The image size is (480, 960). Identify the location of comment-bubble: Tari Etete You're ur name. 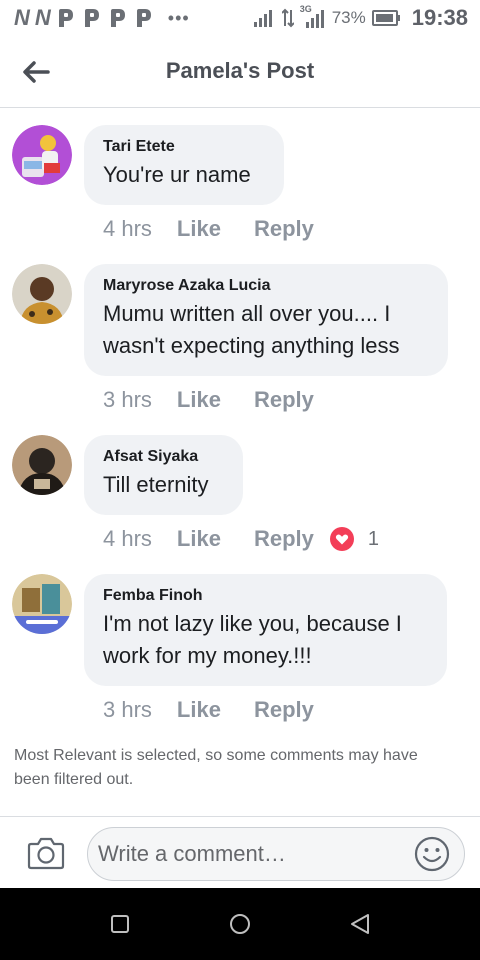
(184, 165).